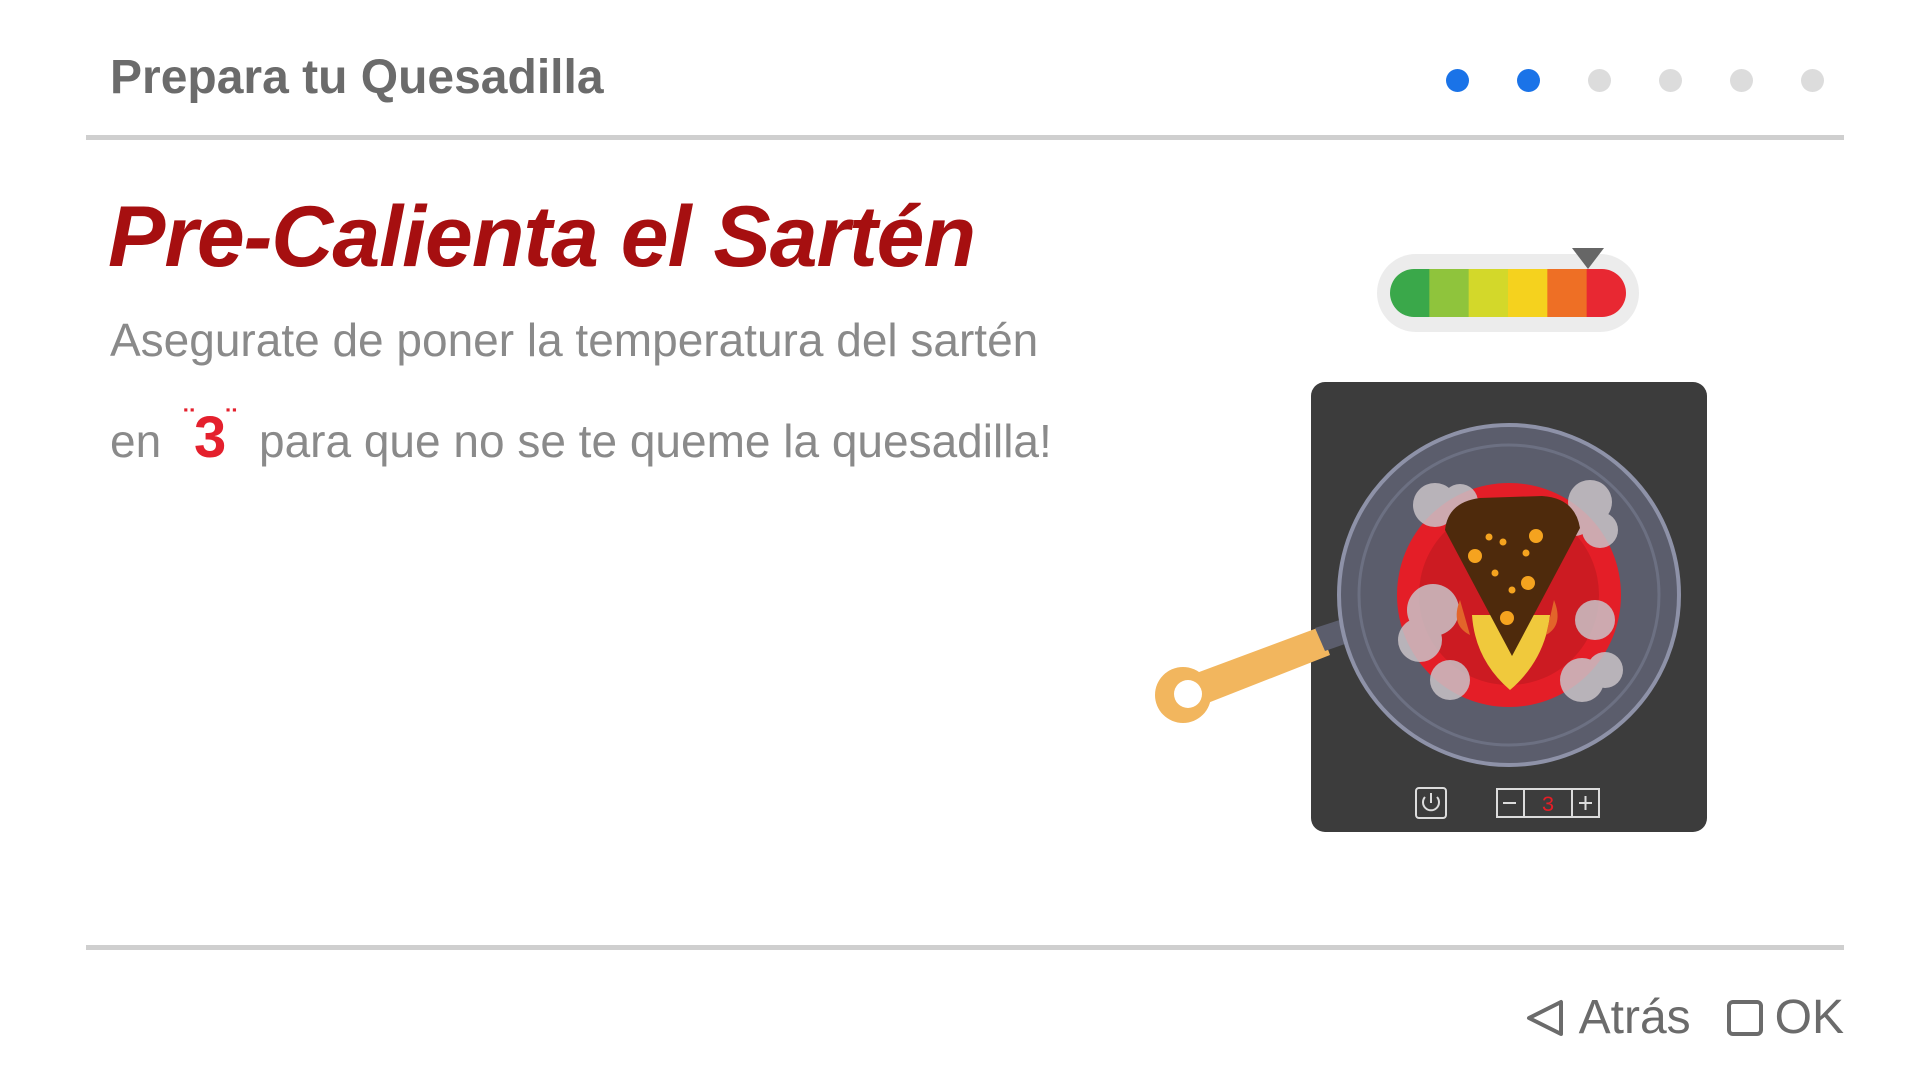 The height and width of the screenshot is (1080, 1920). I want to click on back-triangle-icon, so click(1544, 1017).